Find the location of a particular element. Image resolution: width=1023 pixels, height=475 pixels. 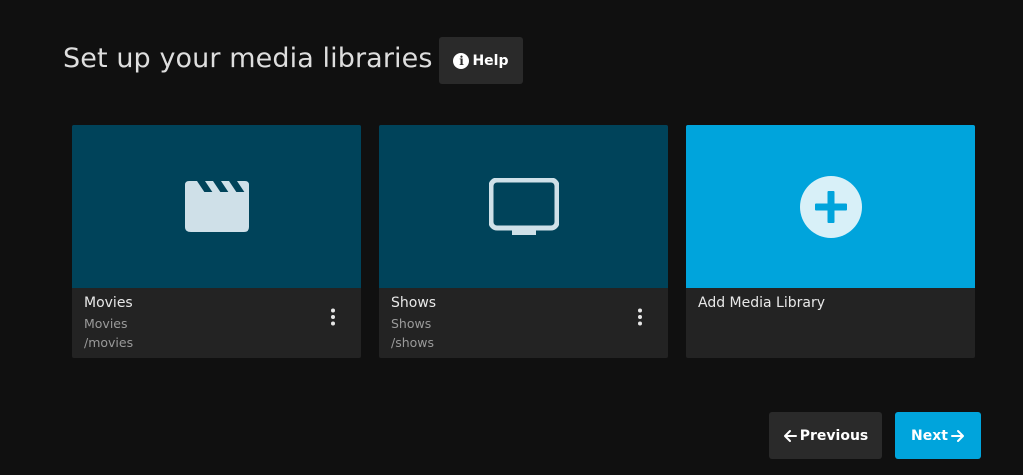

add-media-library-card: Add Media Library is located at coordinates (830, 241).